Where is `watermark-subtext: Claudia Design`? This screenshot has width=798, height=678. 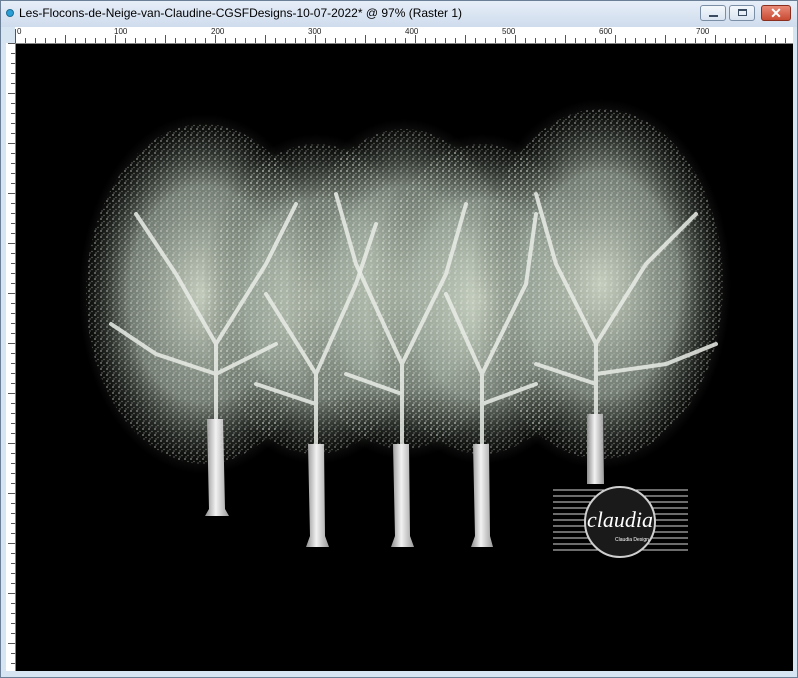
watermark-subtext: Claudia Design is located at coordinates (632, 540).